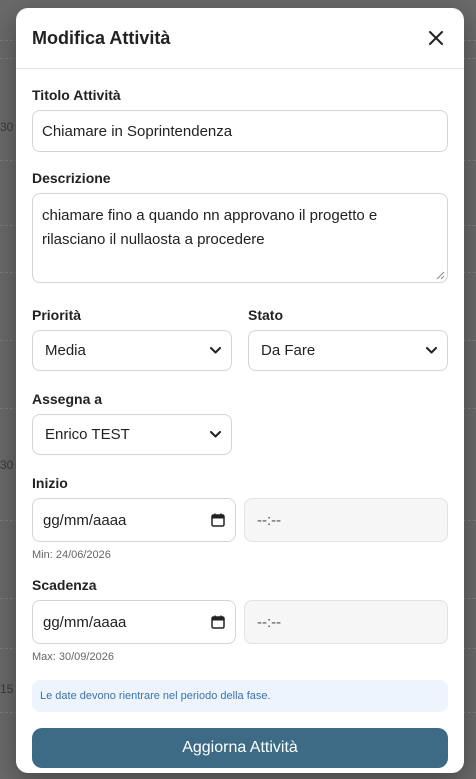 The image size is (476, 779). I want to click on modal-title: Modifica Attività, so click(101, 37).